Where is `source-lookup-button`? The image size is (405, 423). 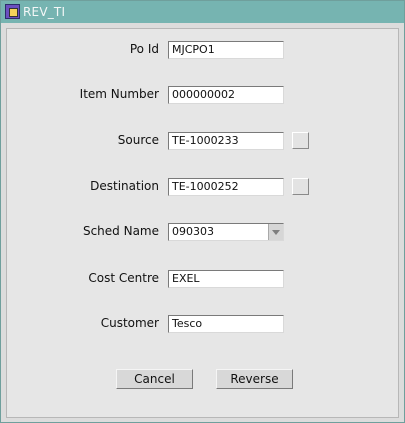 source-lookup-button is located at coordinates (300, 140).